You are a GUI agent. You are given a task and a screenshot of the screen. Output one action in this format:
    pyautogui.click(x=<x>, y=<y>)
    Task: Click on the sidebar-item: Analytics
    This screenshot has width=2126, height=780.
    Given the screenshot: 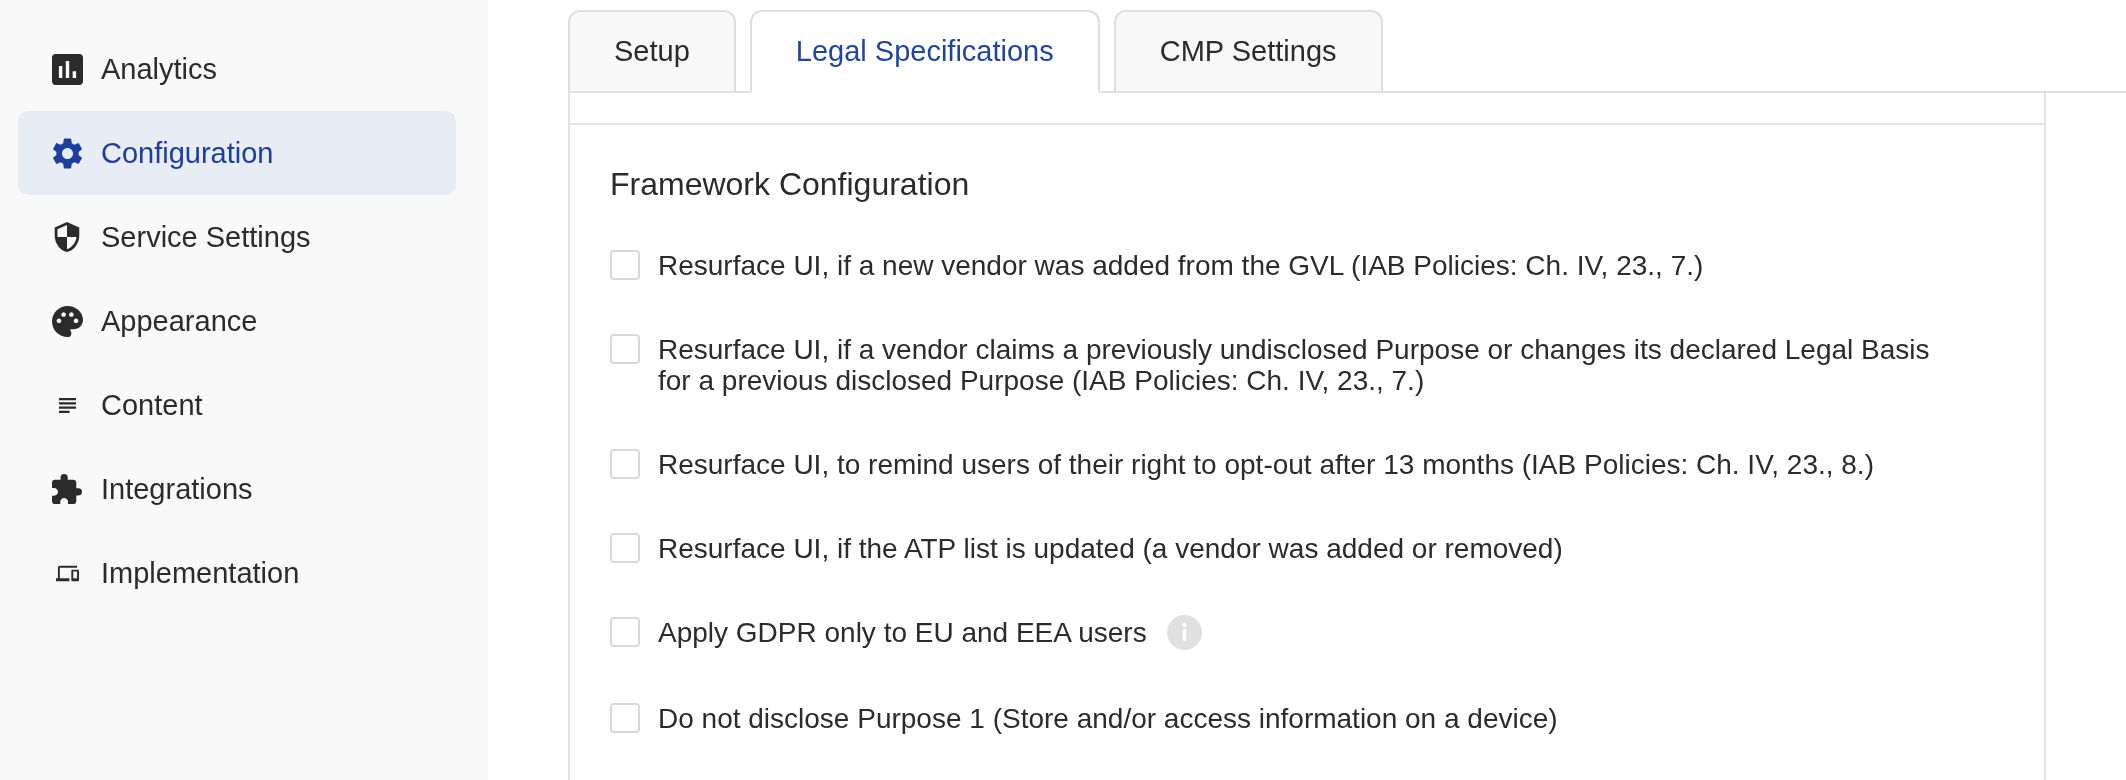 What is the action you would take?
    pyautogui.click(x=237, y=69)
    